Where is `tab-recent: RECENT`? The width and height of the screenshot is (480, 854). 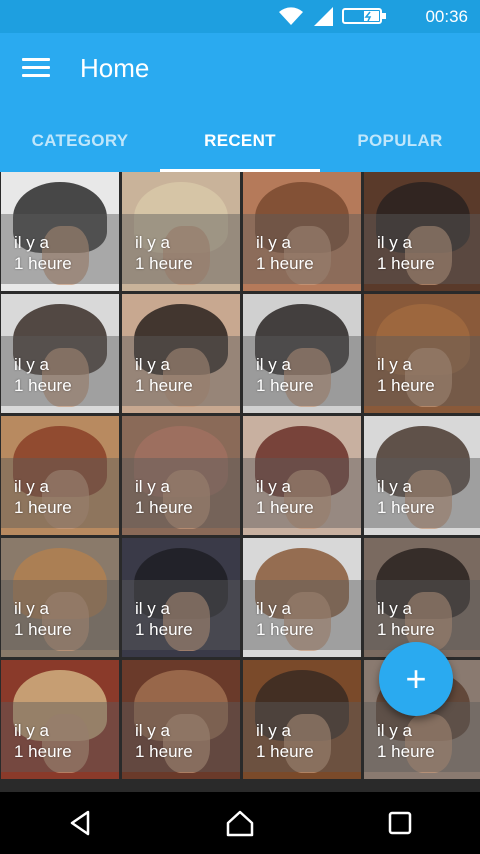 tab-recent: RECENT is located at coordinates (240, 141).